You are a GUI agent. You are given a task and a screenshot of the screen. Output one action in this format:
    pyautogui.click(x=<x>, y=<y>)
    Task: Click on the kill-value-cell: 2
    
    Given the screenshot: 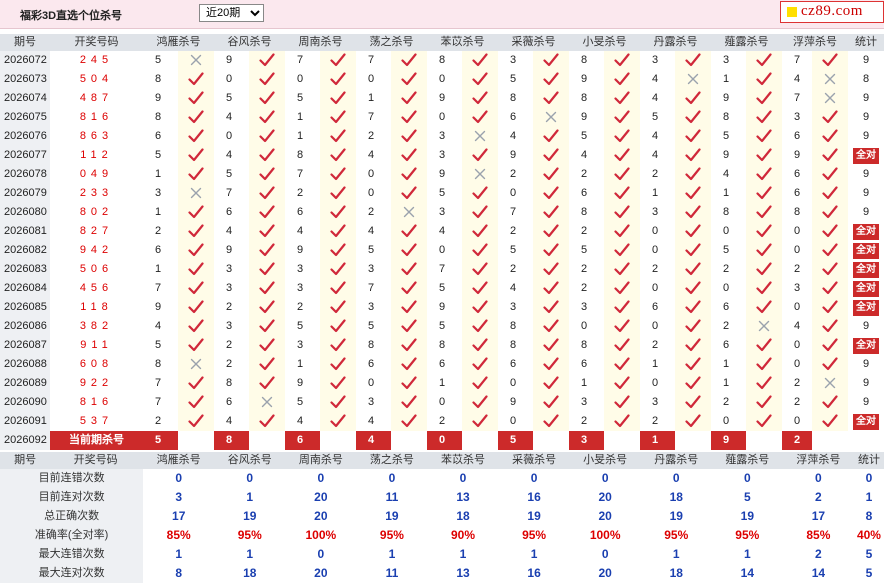 What is the action you would take?
    pyautogui.click(x=586, y=174)
    